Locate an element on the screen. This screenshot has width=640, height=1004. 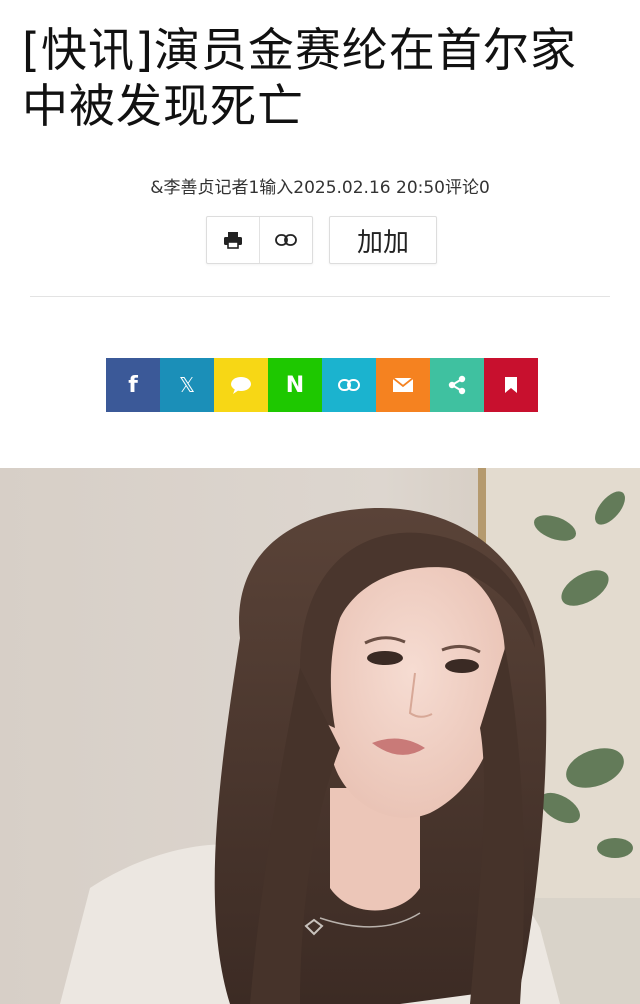
copy-link-button is located at coordinates (286, 240).